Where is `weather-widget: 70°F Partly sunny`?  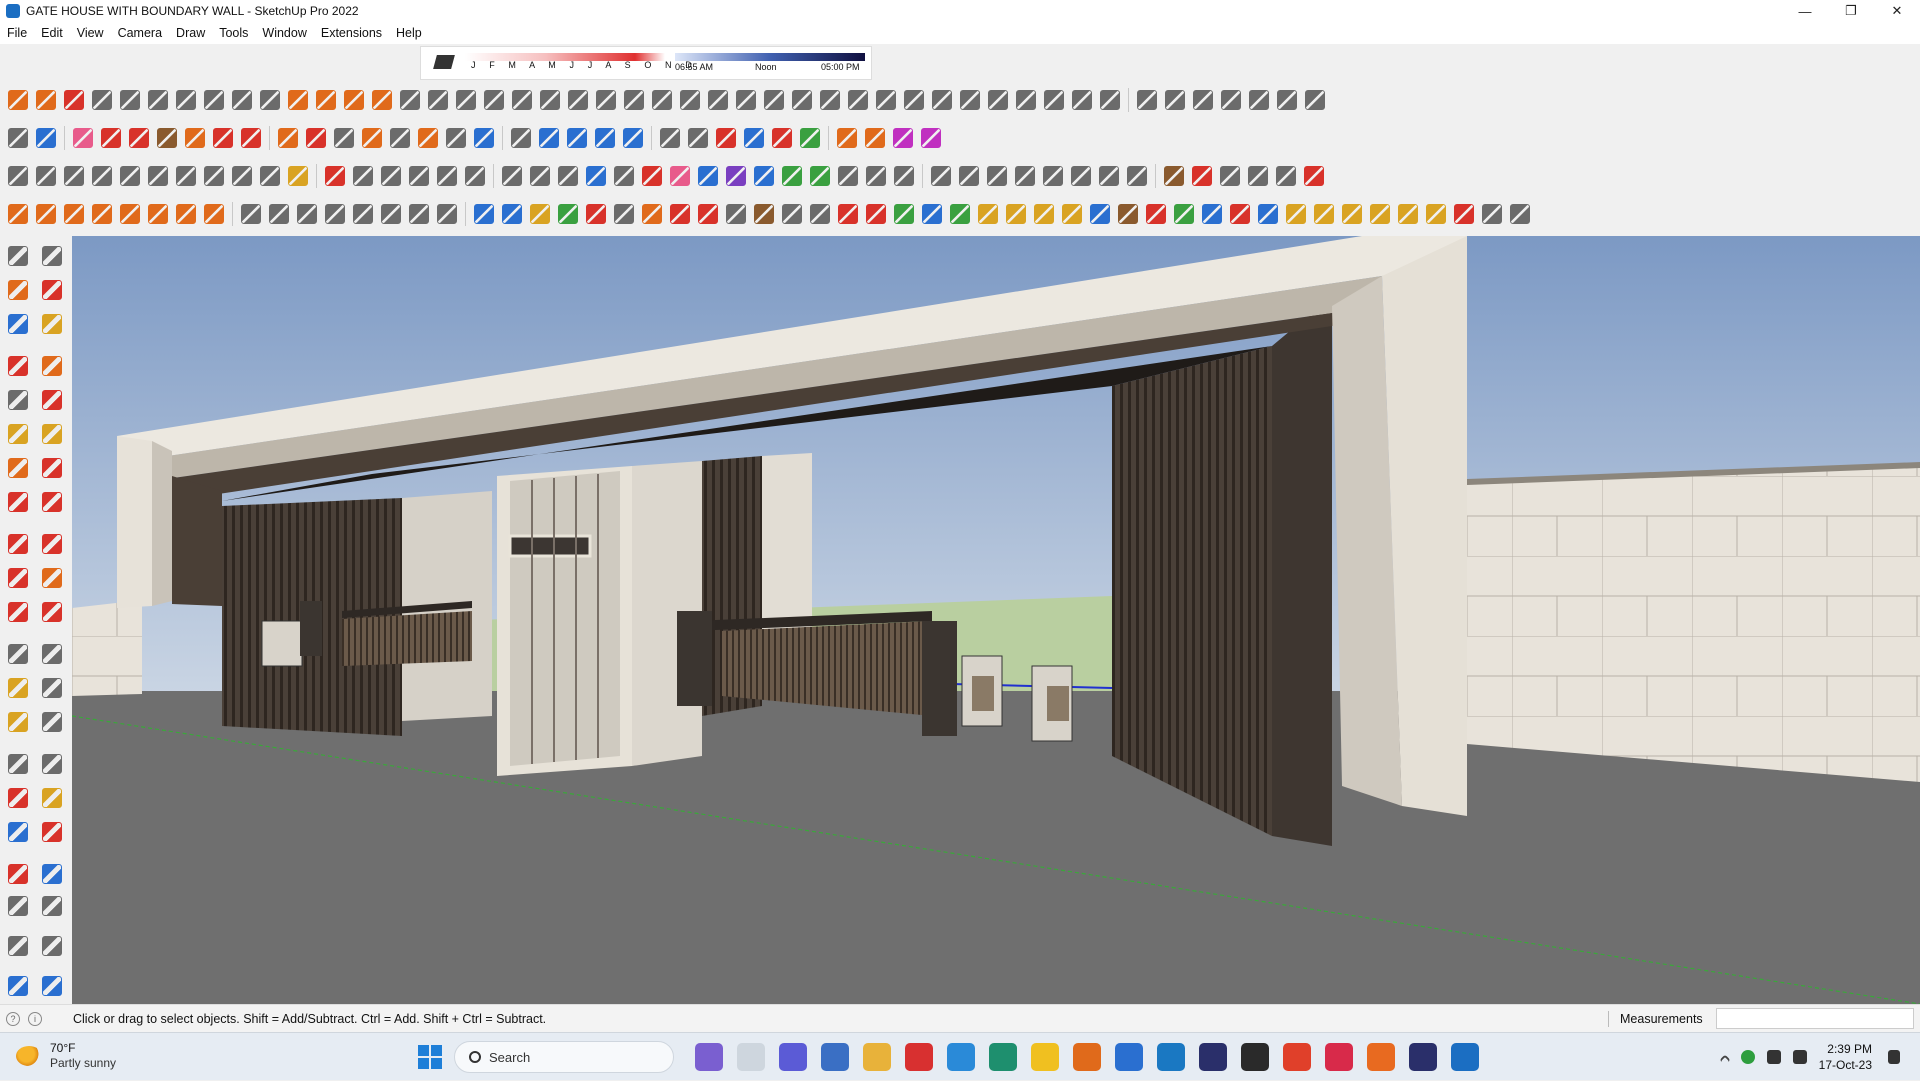 weather-widget: 70°F Partly sunny is located at coordinates (66, 1056).